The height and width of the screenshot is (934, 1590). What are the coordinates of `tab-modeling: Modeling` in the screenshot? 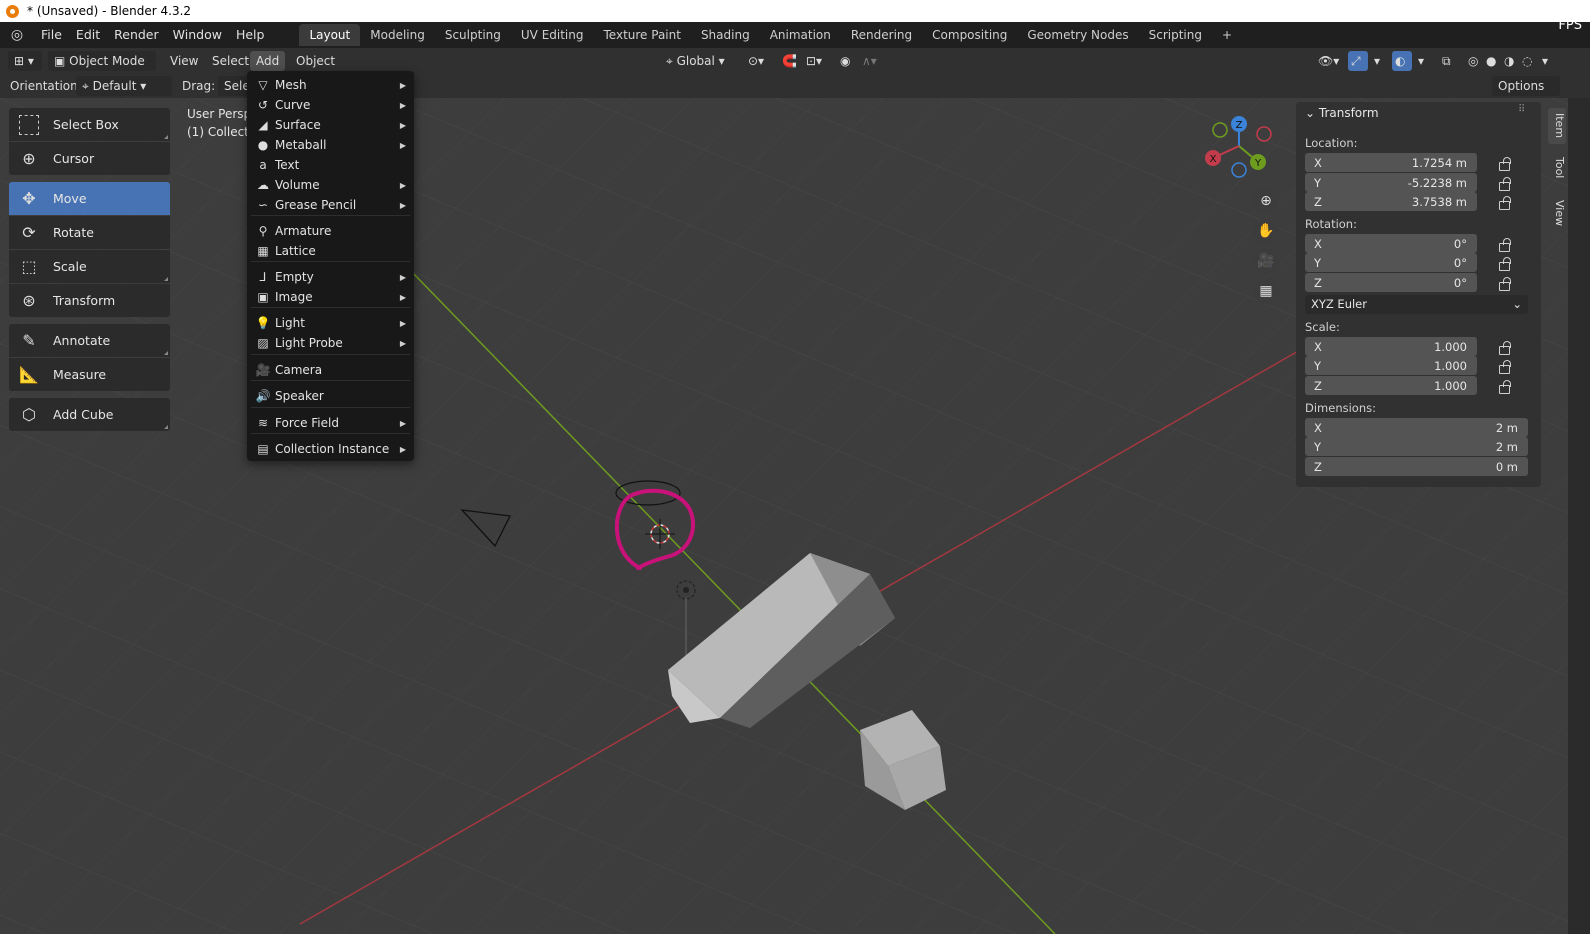 It's located at (397, 35).